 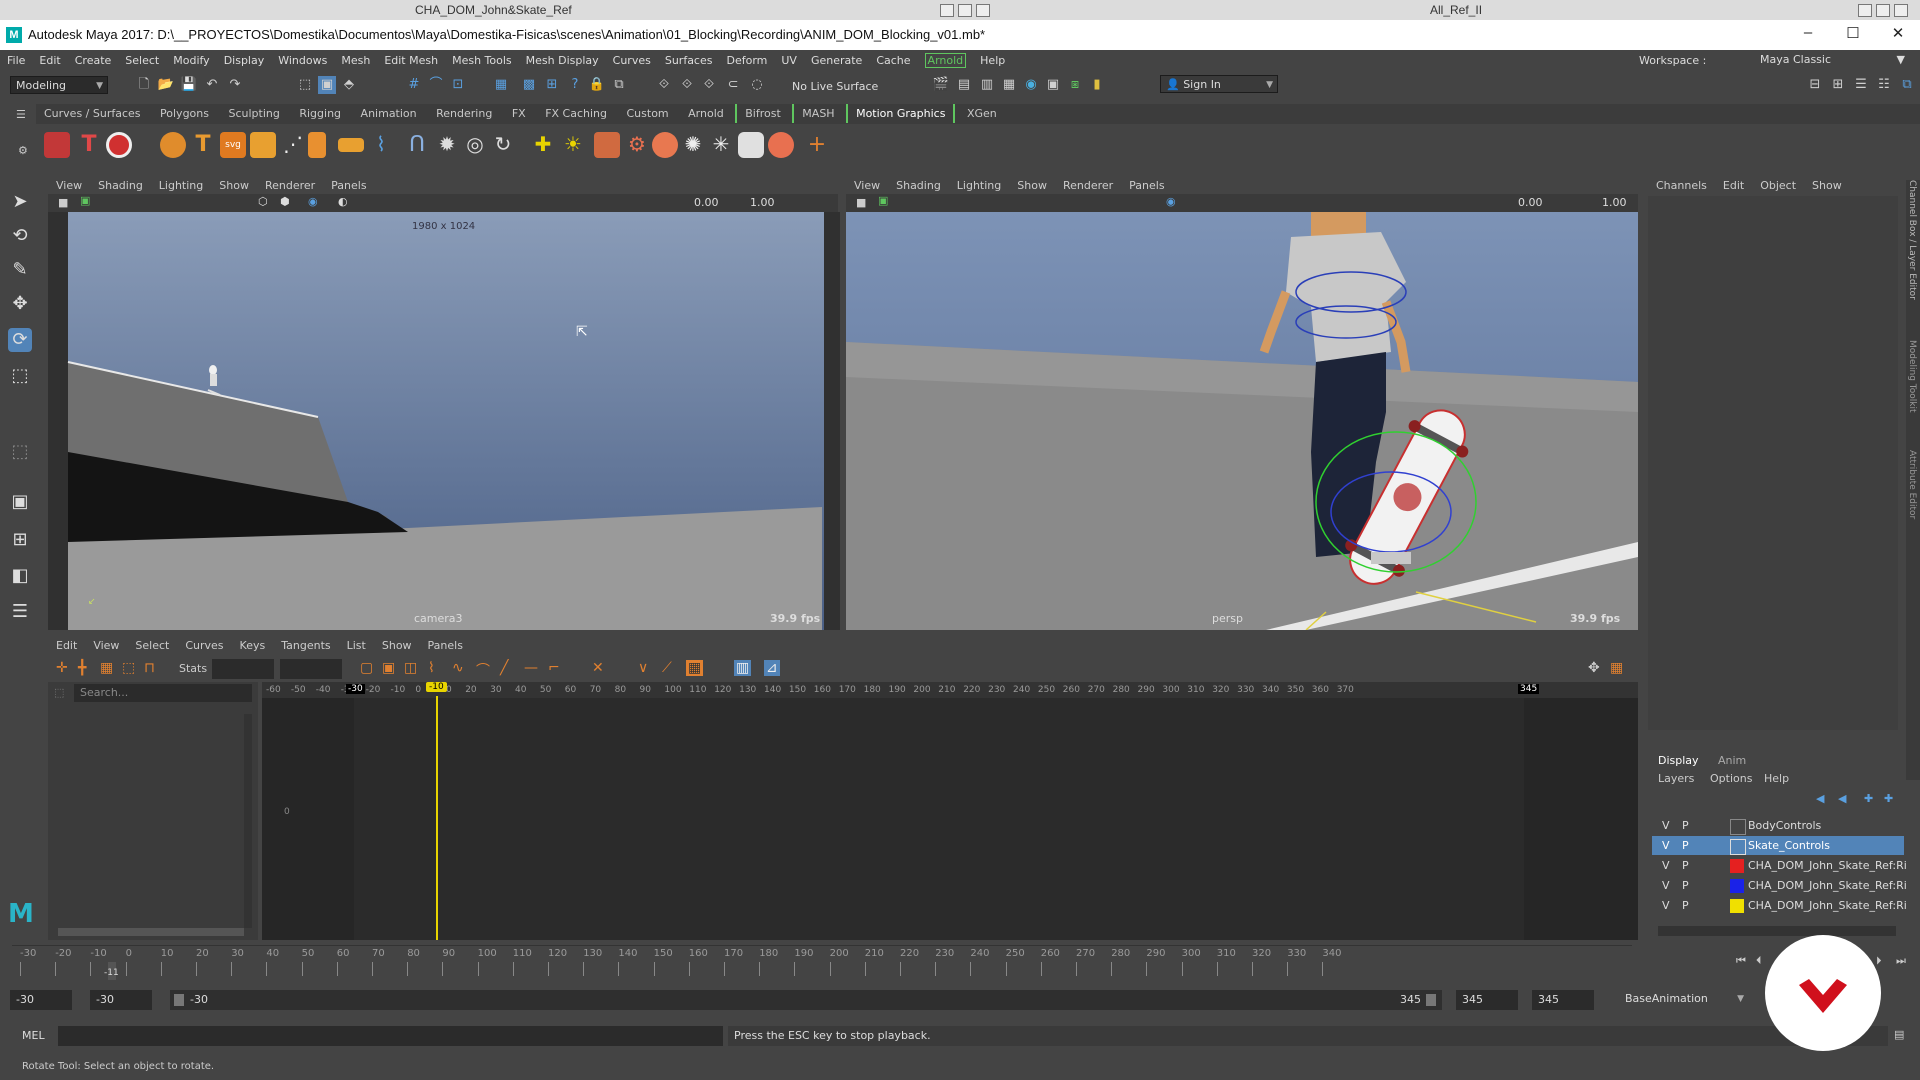 I want to click on render-setup-icon: ▣, so click(x=1053, y=85).